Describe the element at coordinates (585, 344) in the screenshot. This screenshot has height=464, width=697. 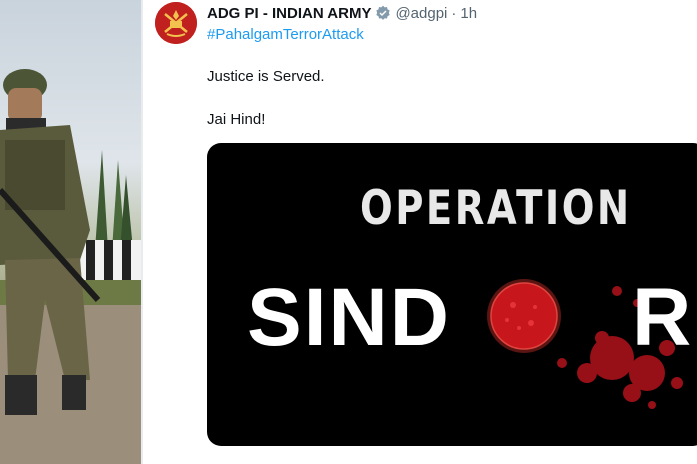
I see `sindoor-bowl-icon` at that location.